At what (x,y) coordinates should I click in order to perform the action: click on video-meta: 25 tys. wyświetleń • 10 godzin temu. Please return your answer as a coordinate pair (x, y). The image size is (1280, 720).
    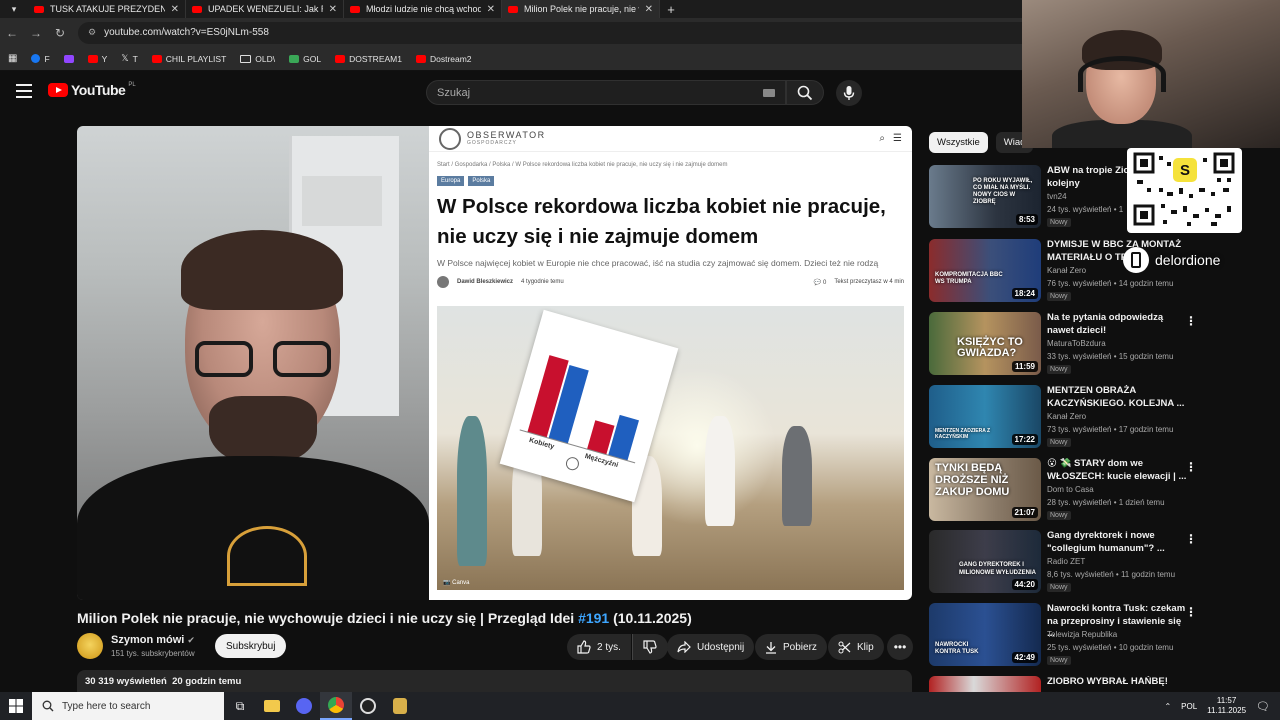
    Looking at the image, I should click on (1110, 647).